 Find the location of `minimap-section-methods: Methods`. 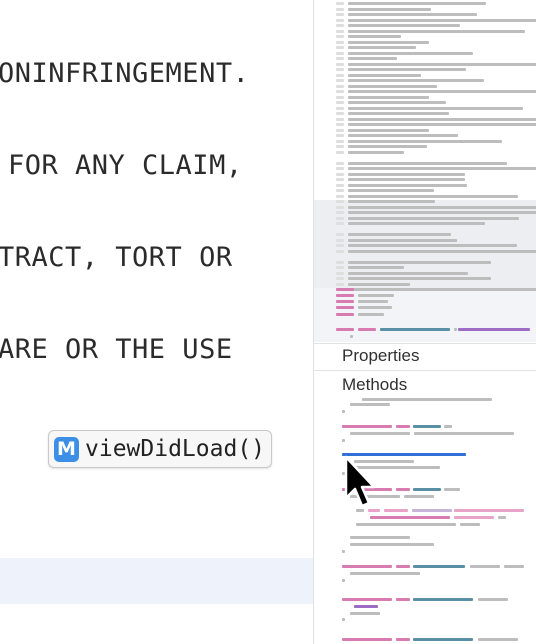

minimap-section-methods: Methods is located at coordinates (374, 385).